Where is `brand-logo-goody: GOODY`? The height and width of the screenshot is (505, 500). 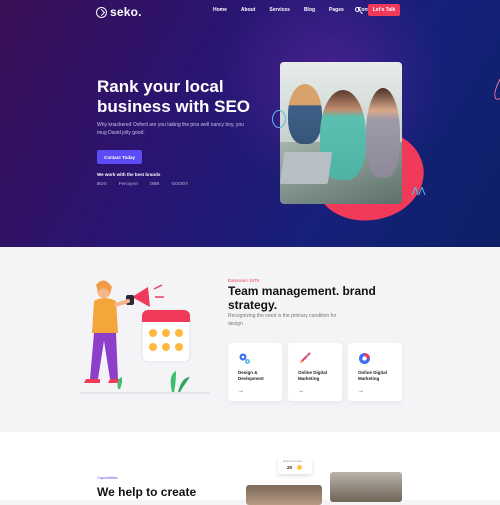
brand-logo-goody: GOODY is located at coordinates (180, 183).